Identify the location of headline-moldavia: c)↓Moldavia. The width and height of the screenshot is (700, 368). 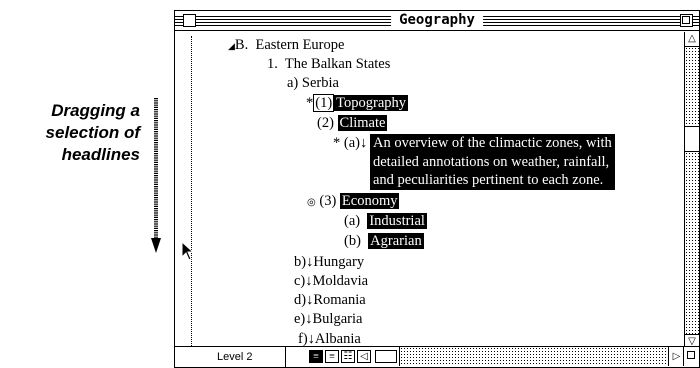
(331, 281).